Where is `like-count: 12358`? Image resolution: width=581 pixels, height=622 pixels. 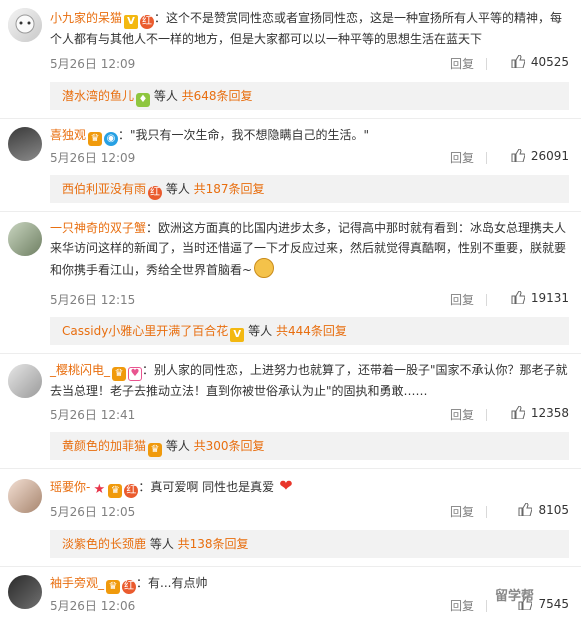 like-count: 12358 is located at coordinates (549, 413).